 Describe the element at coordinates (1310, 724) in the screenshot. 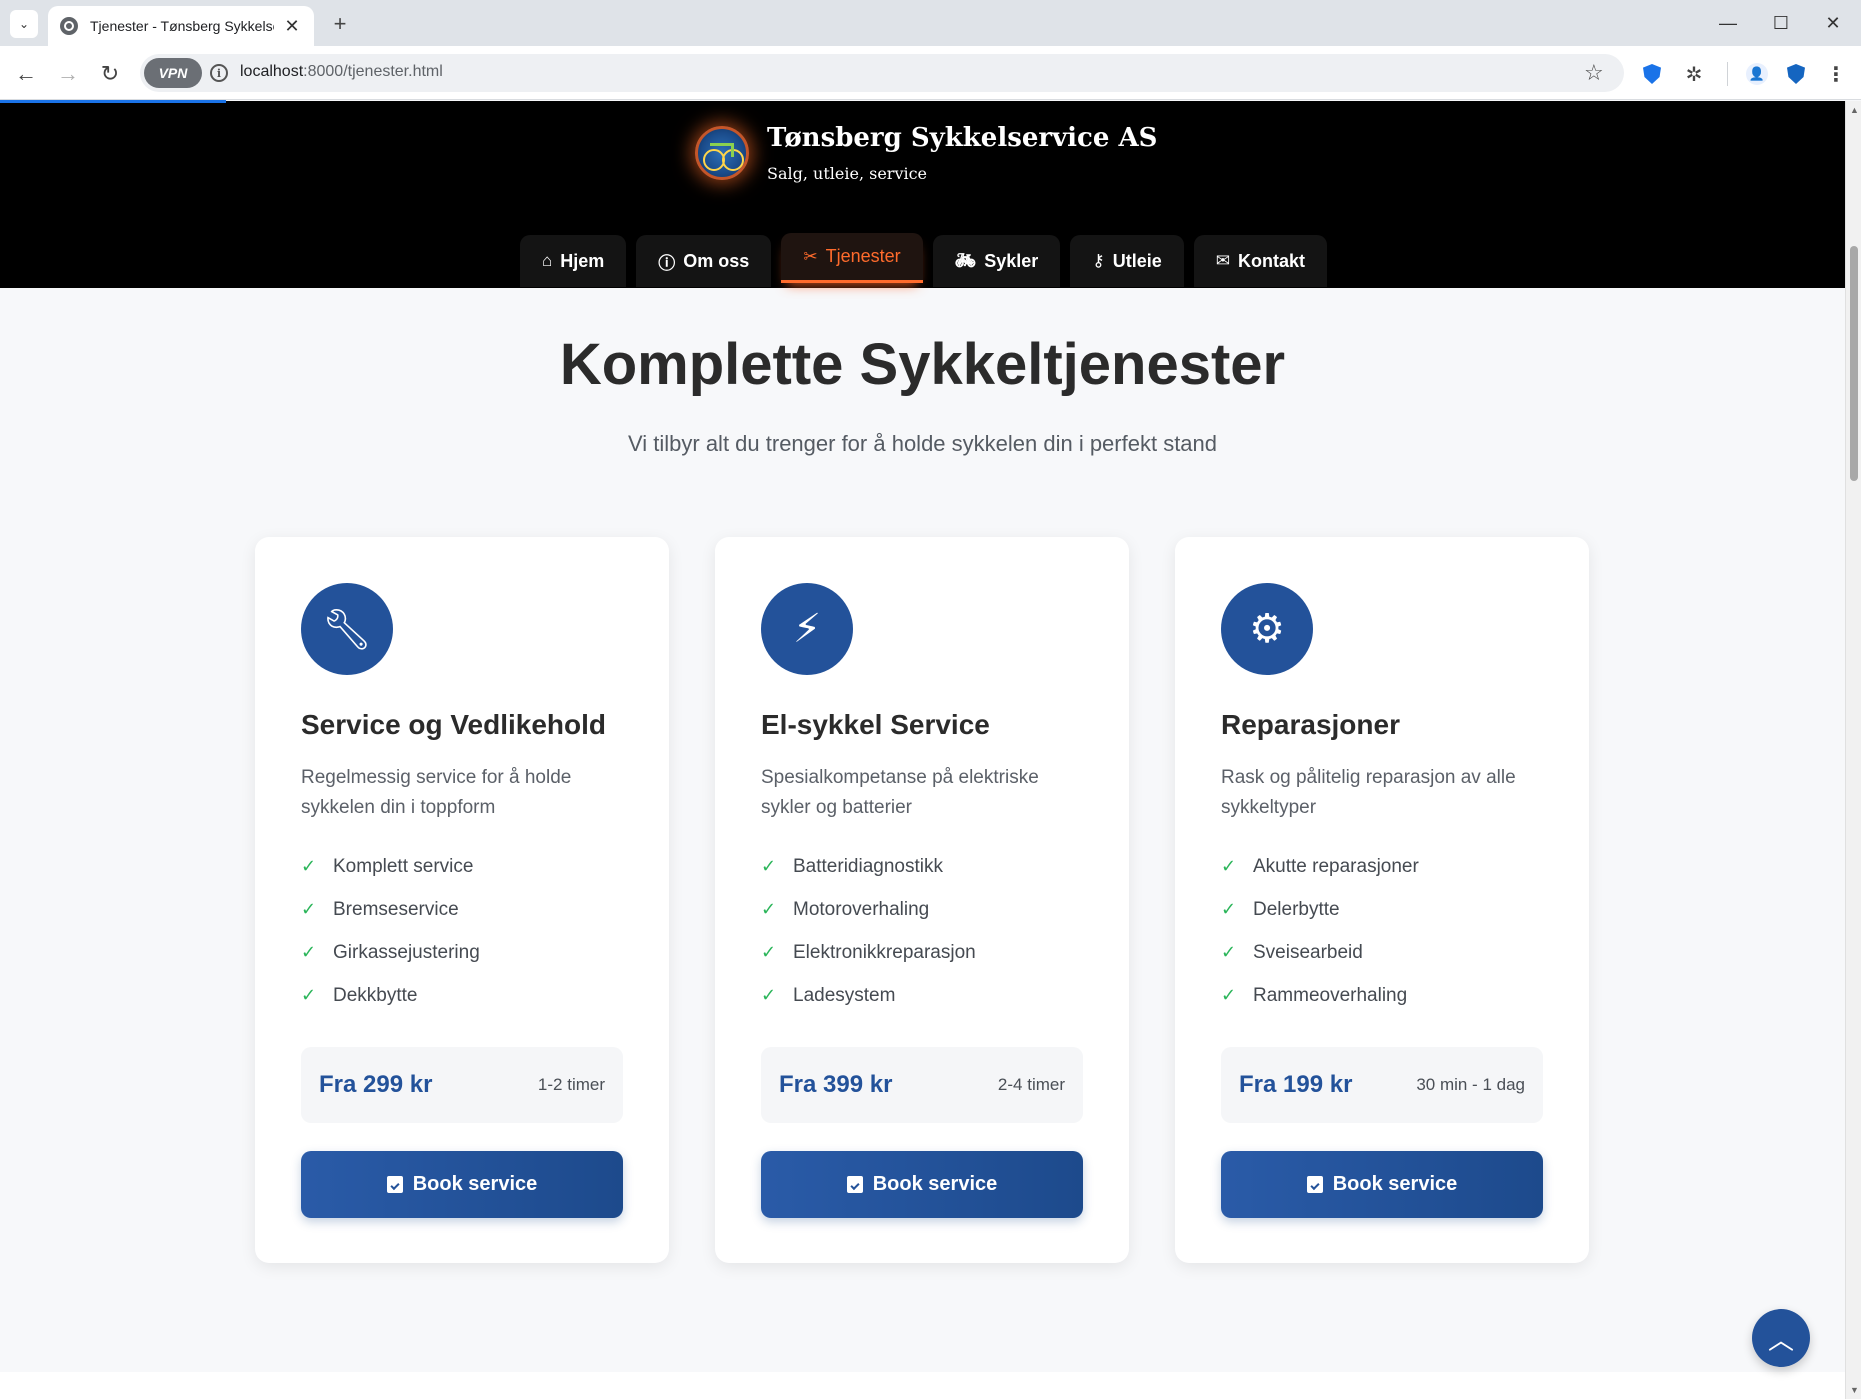

I see `service-title: Reparasjoner` at that location.